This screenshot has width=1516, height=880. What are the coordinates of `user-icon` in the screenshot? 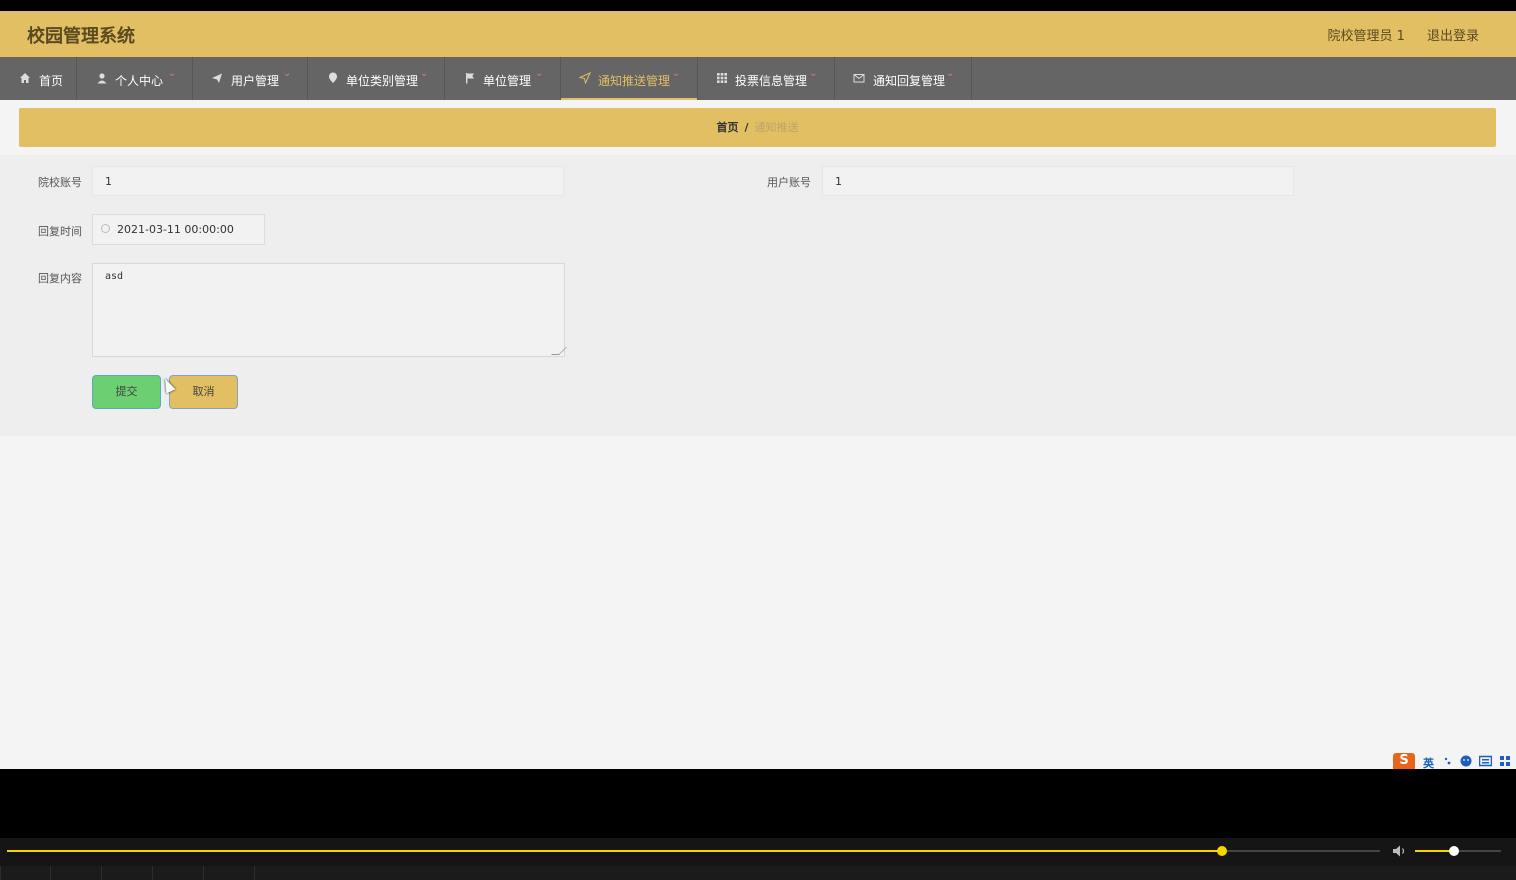 It's located at (102, 78).